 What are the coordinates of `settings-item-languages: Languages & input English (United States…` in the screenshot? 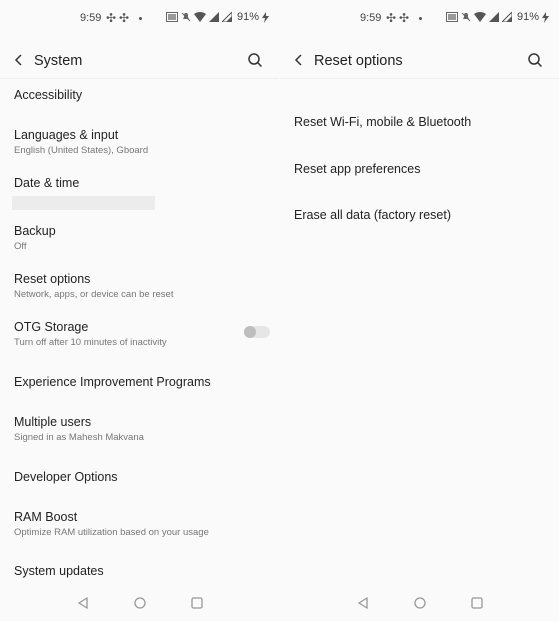 It's located at (142, 142).